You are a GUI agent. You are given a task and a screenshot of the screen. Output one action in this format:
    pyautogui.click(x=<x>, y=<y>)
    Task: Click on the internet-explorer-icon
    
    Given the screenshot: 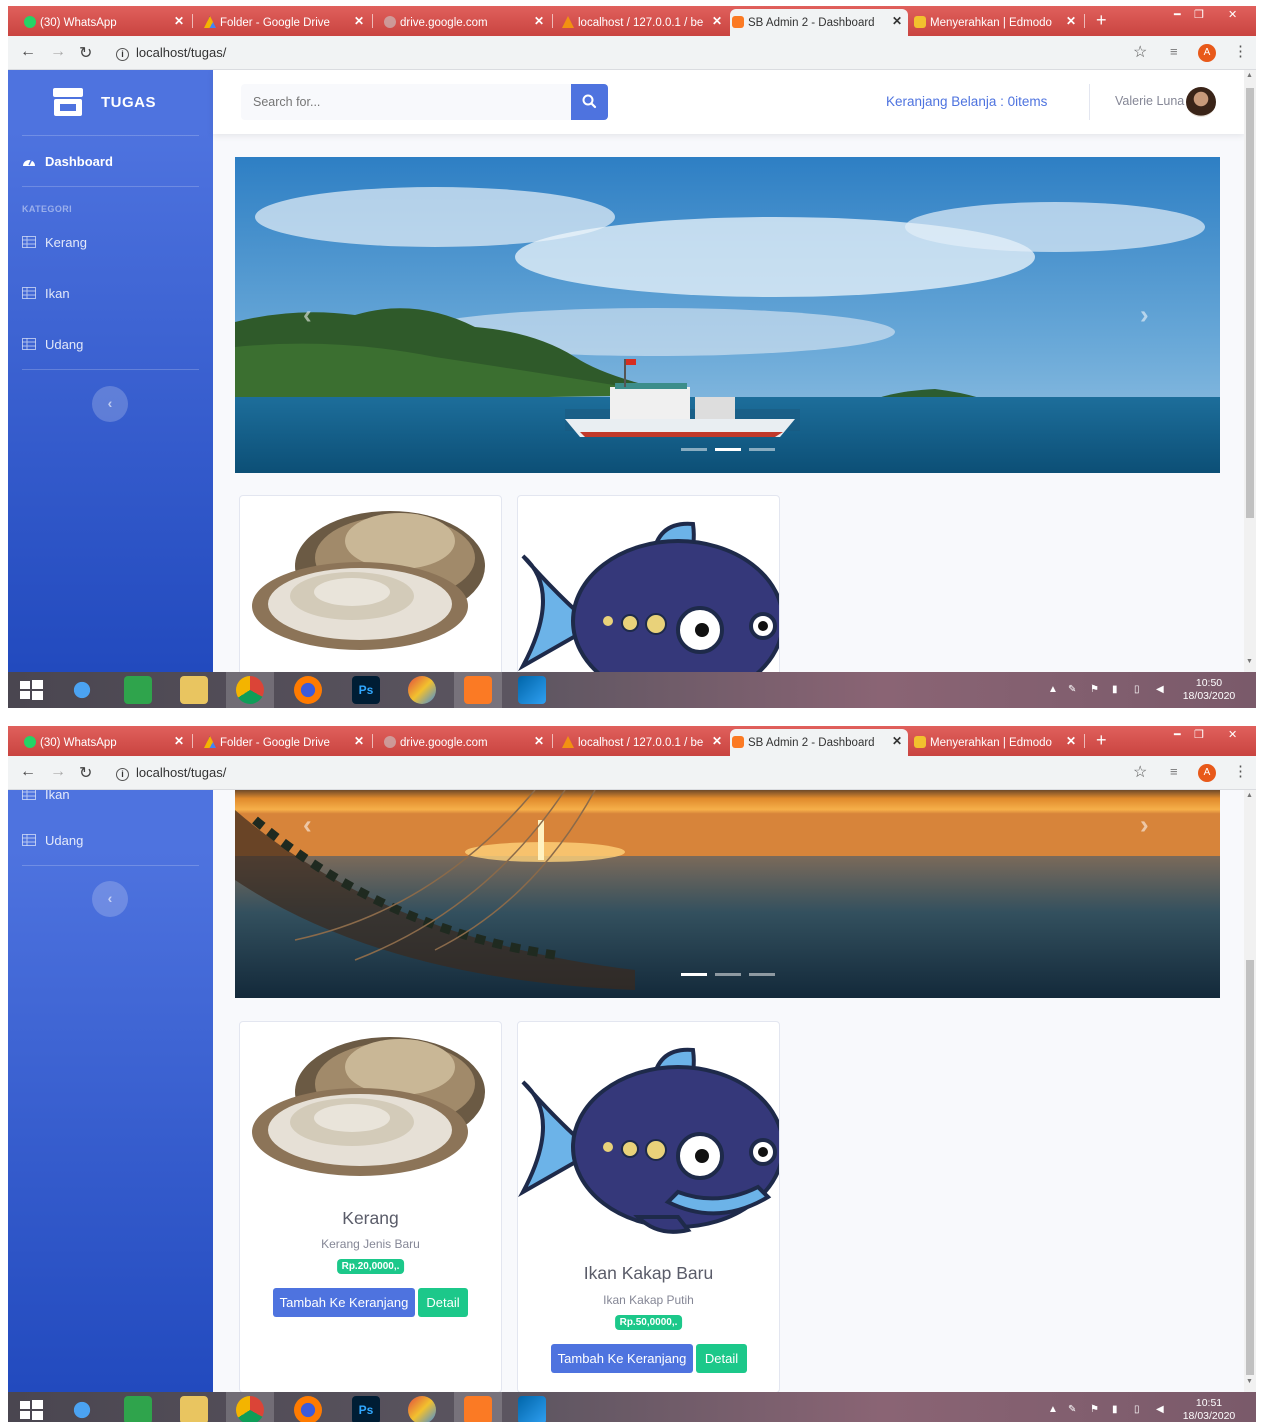 What is the action you would take?
    pyautogui.click(x=82, y=690)
    